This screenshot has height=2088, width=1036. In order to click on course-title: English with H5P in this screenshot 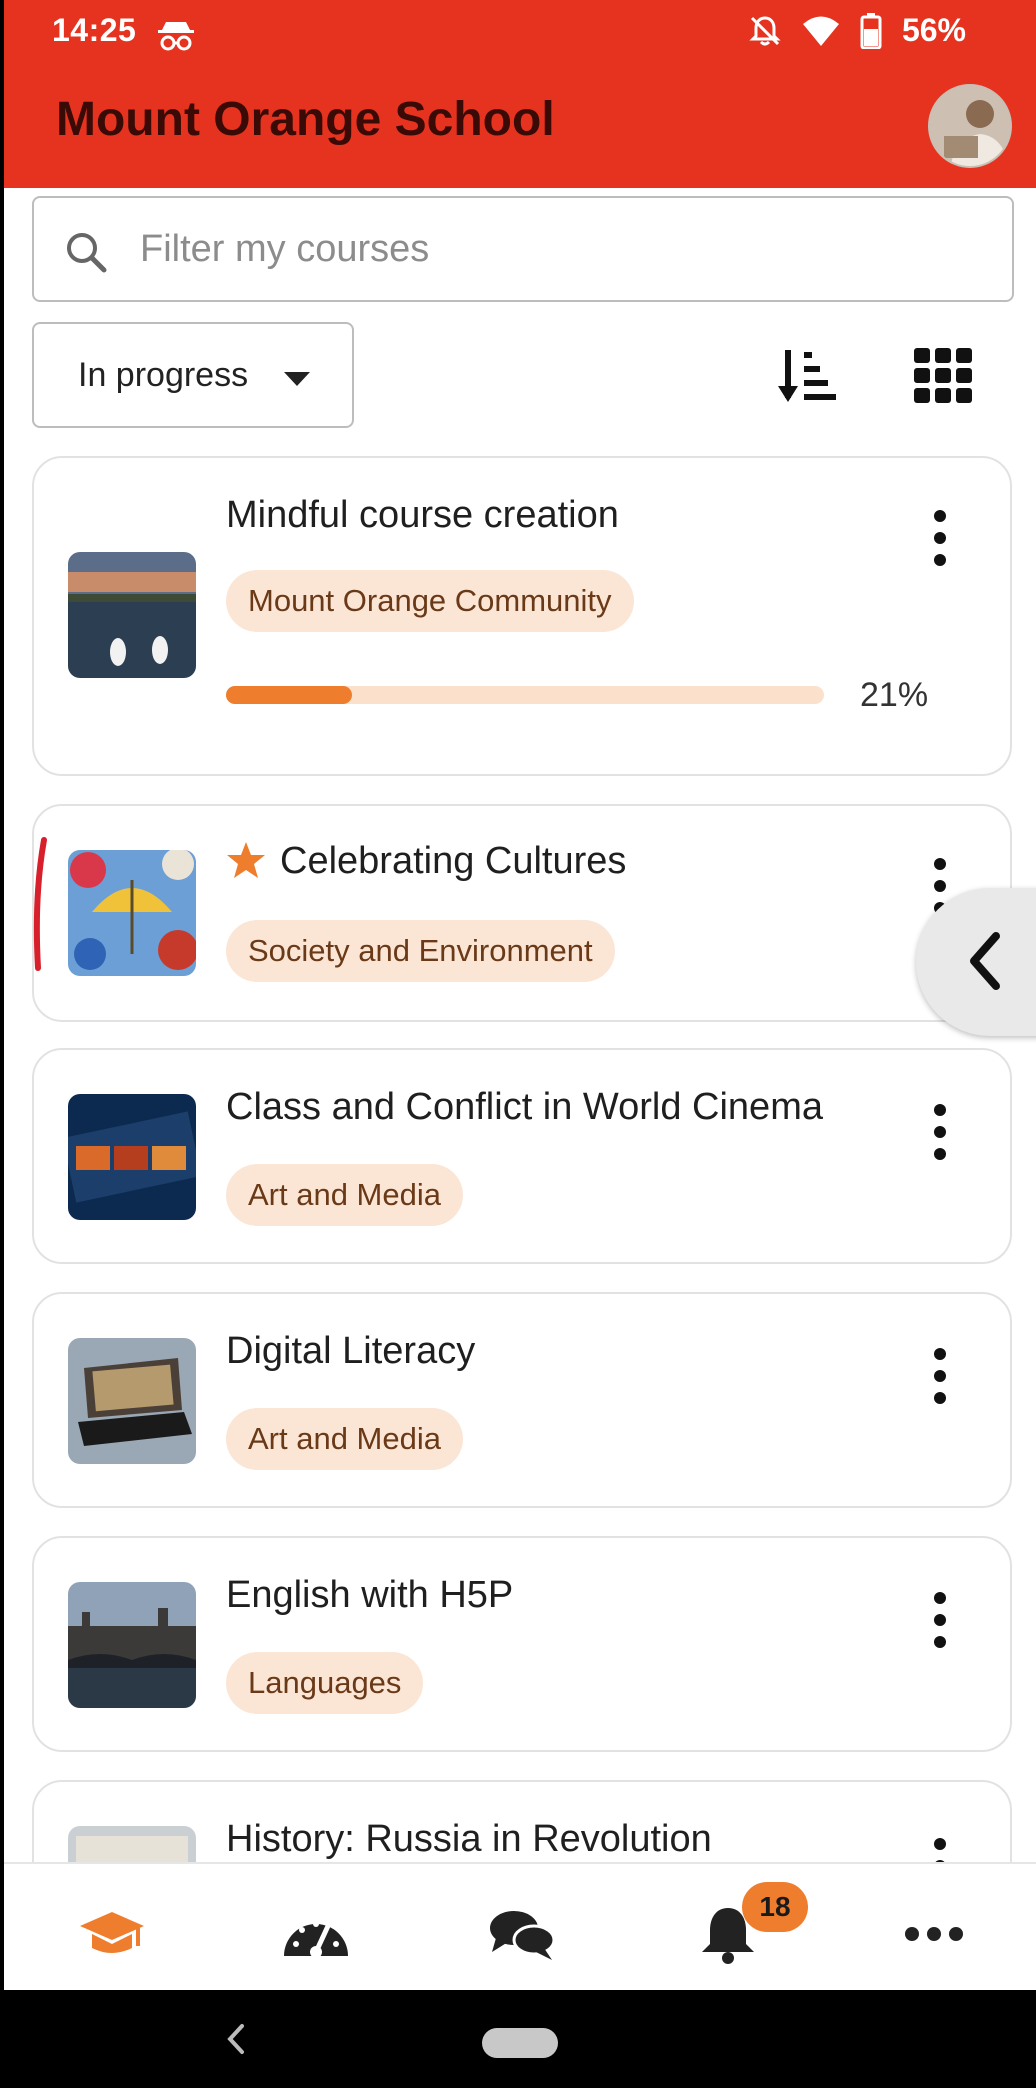, I will do `click(369, 1595)`.